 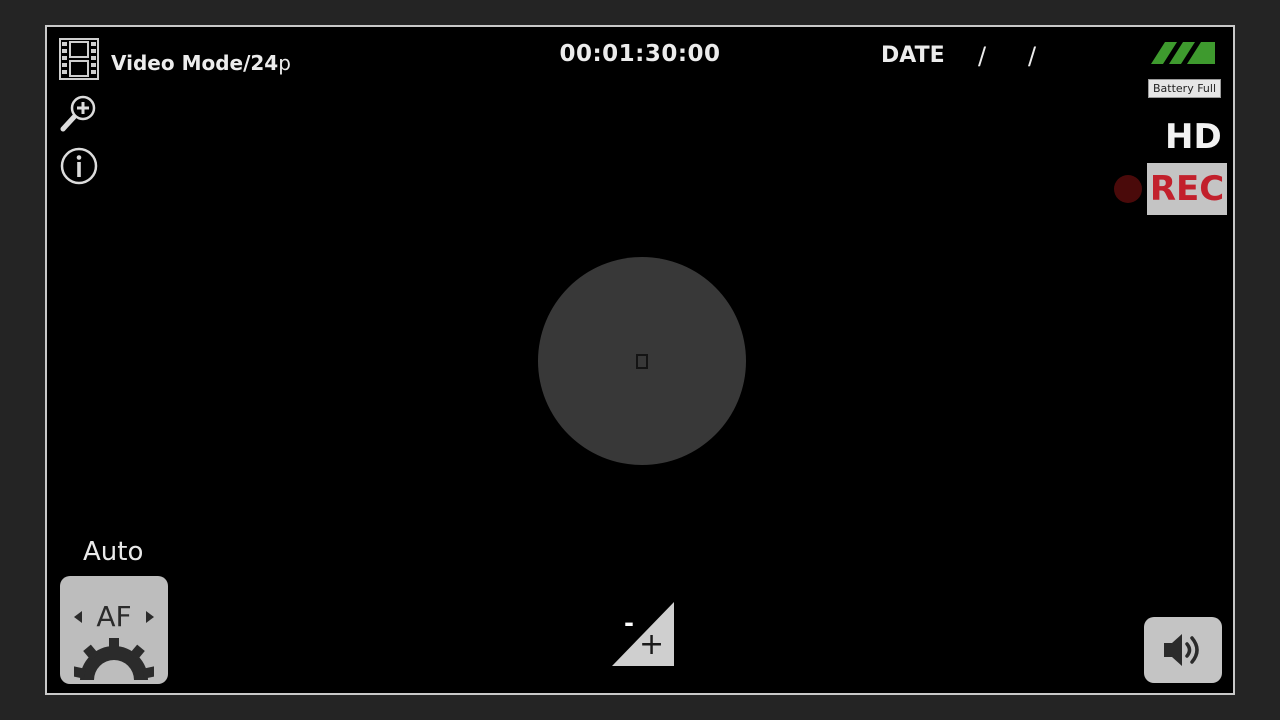 I want to click on record-button: REC, so click(x=1187, y=189).